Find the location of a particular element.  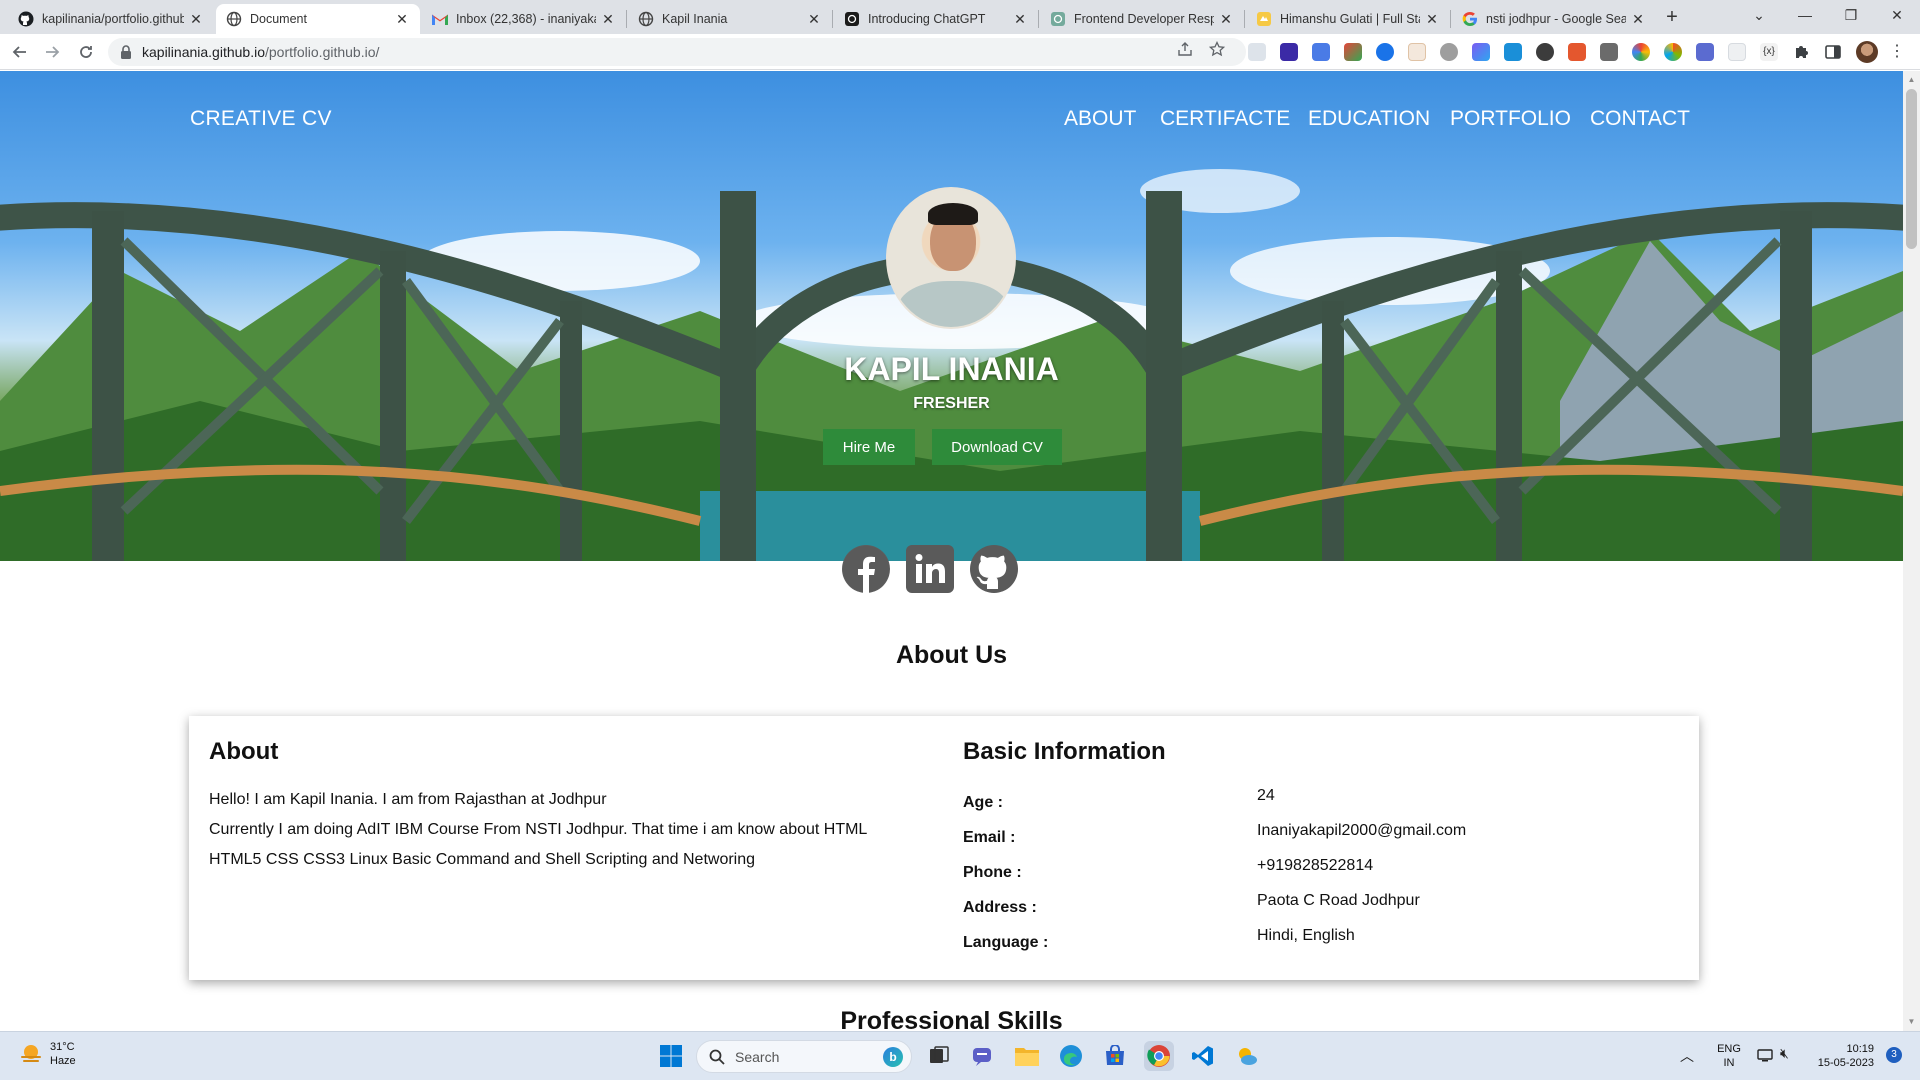

translate-icon is located at coordinates (1321, 52).